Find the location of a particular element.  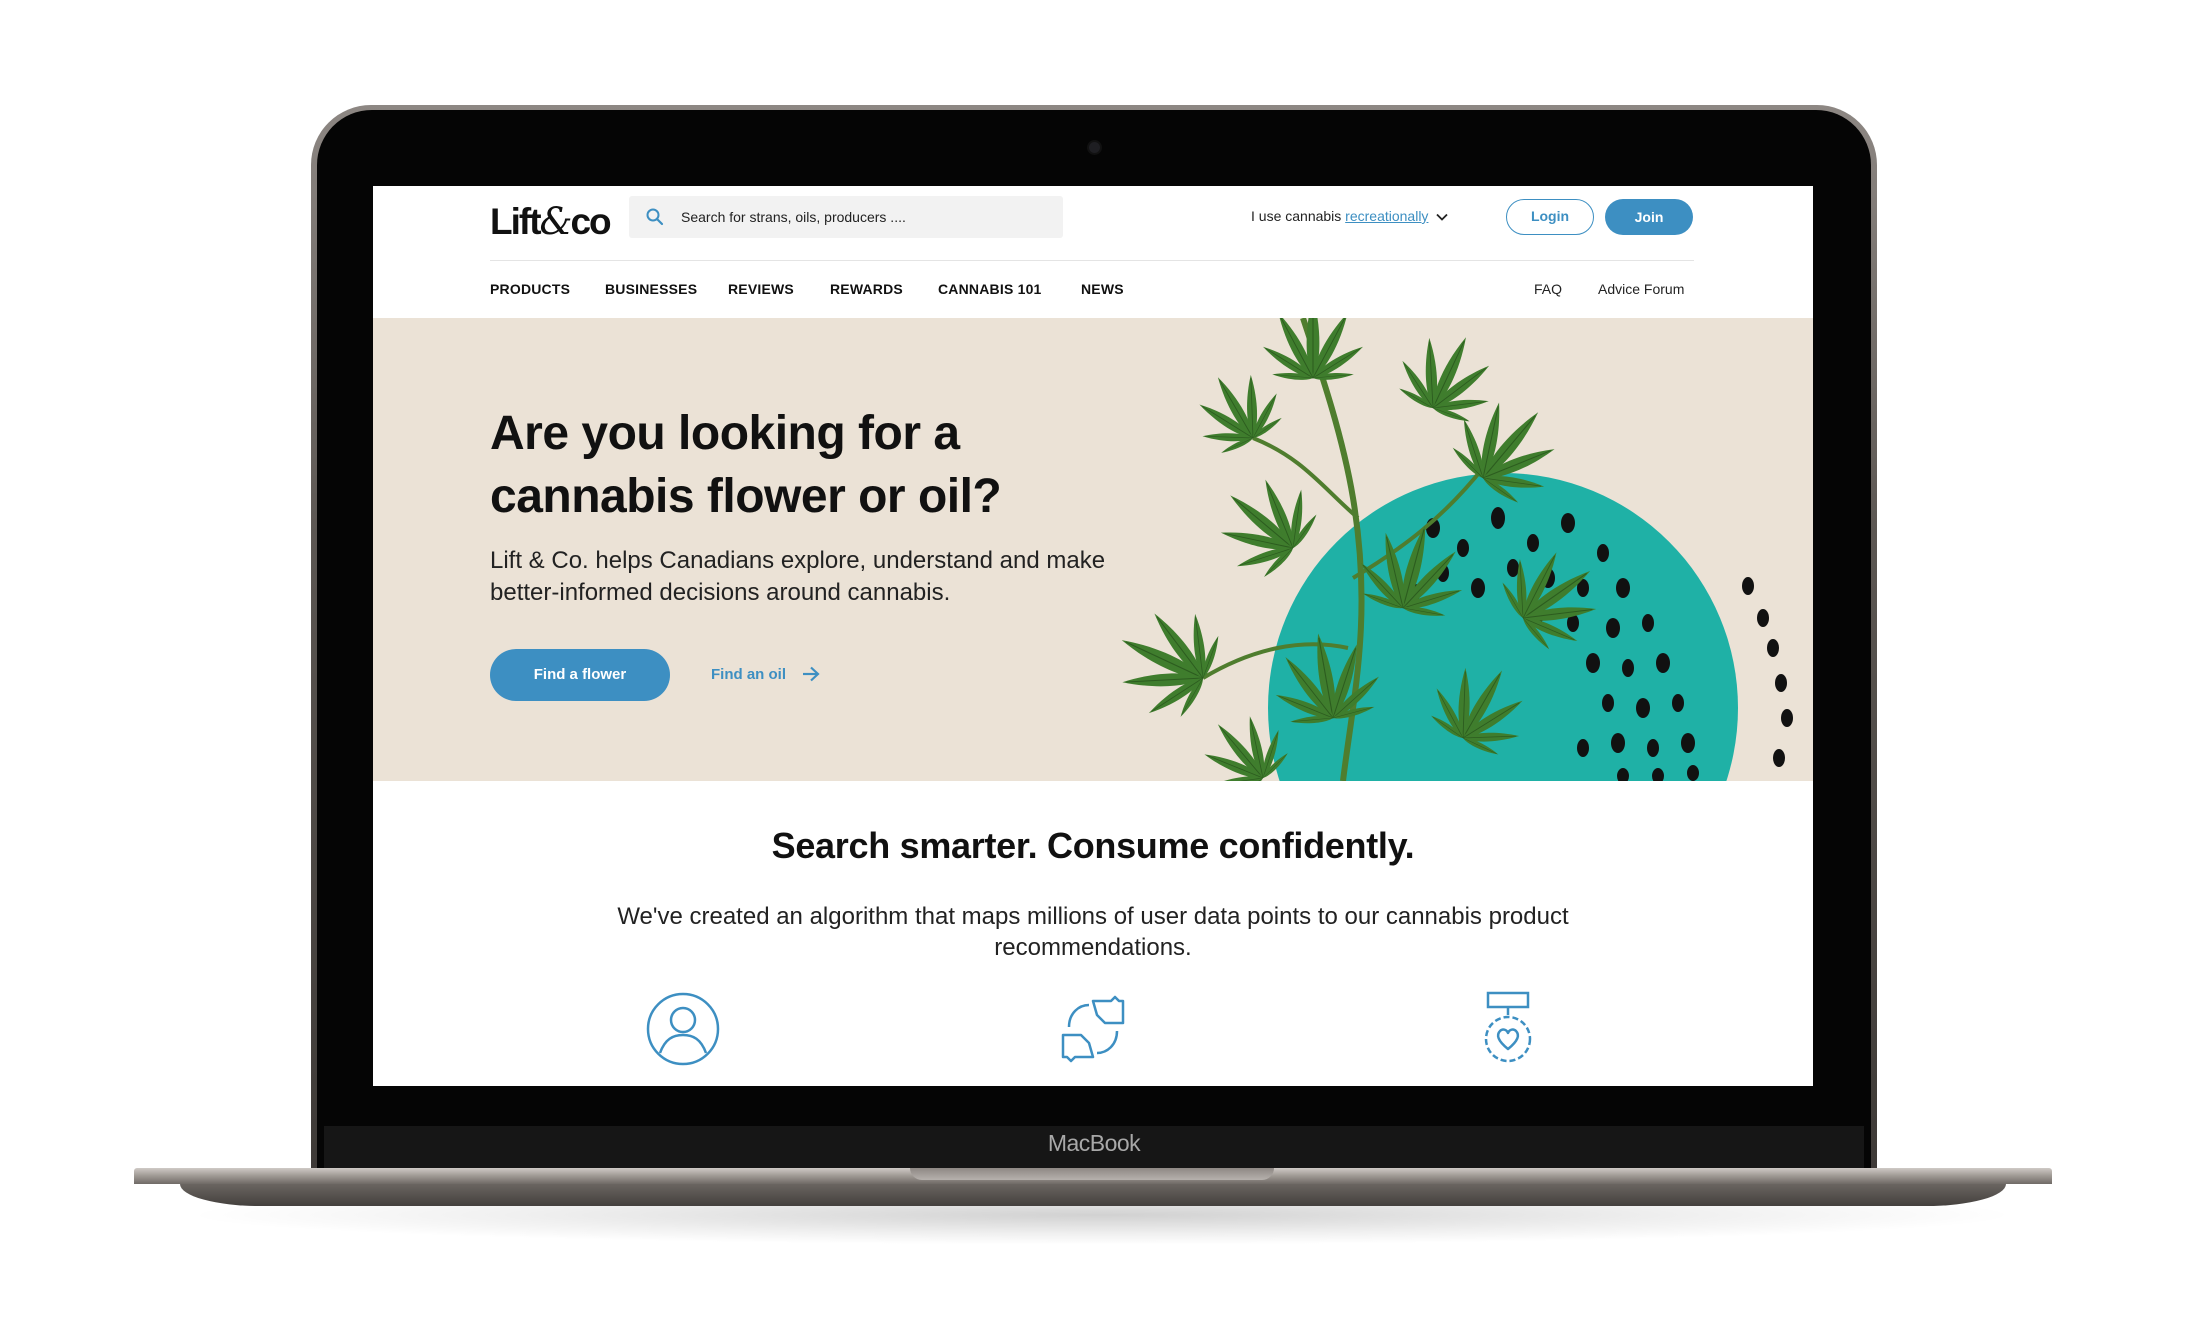

nav-item-businesses: BUSINESSES is located at coordinates (651, 289).